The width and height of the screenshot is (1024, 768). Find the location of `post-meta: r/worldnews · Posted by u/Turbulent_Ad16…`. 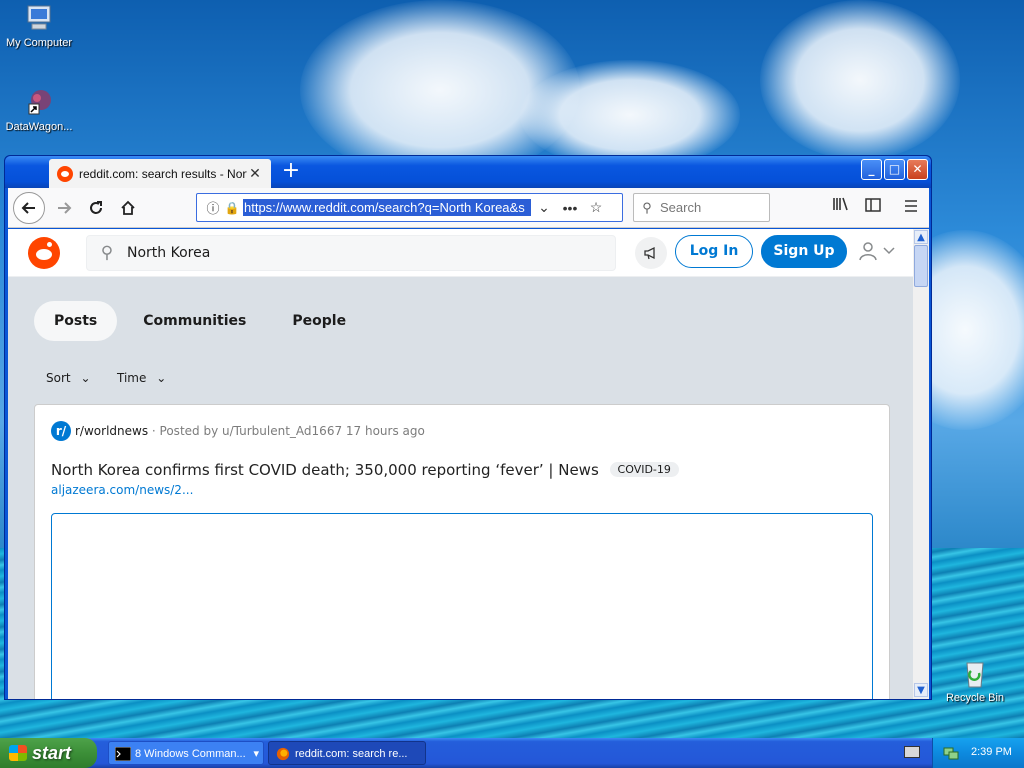

post-meta: r/worldnews · Posted by u/Turbulent_Ad16… is located at coordinates (250, 431).